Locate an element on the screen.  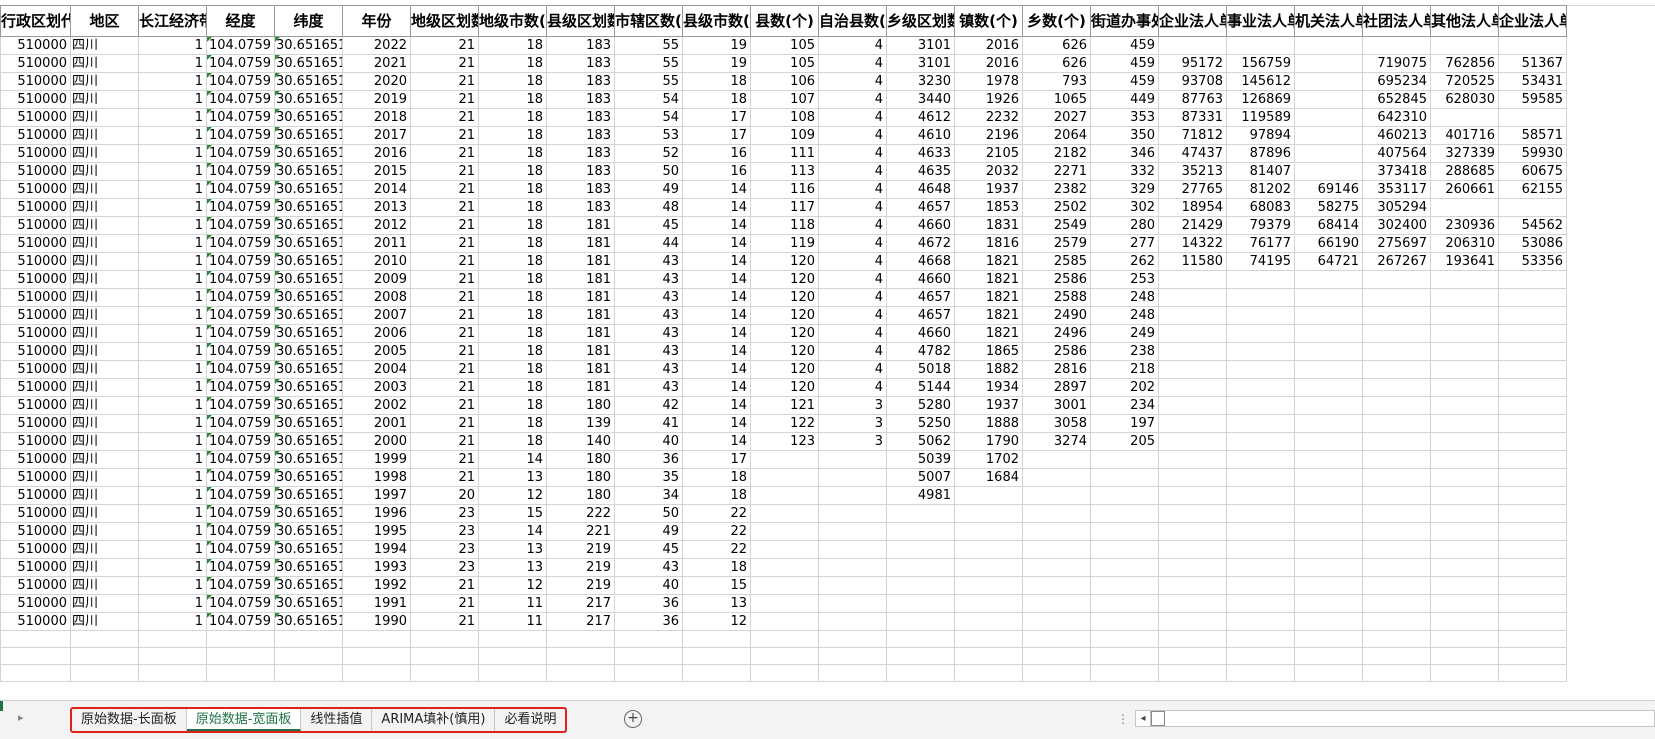
table-cell: 249 is located at coordinates (1124, 333).